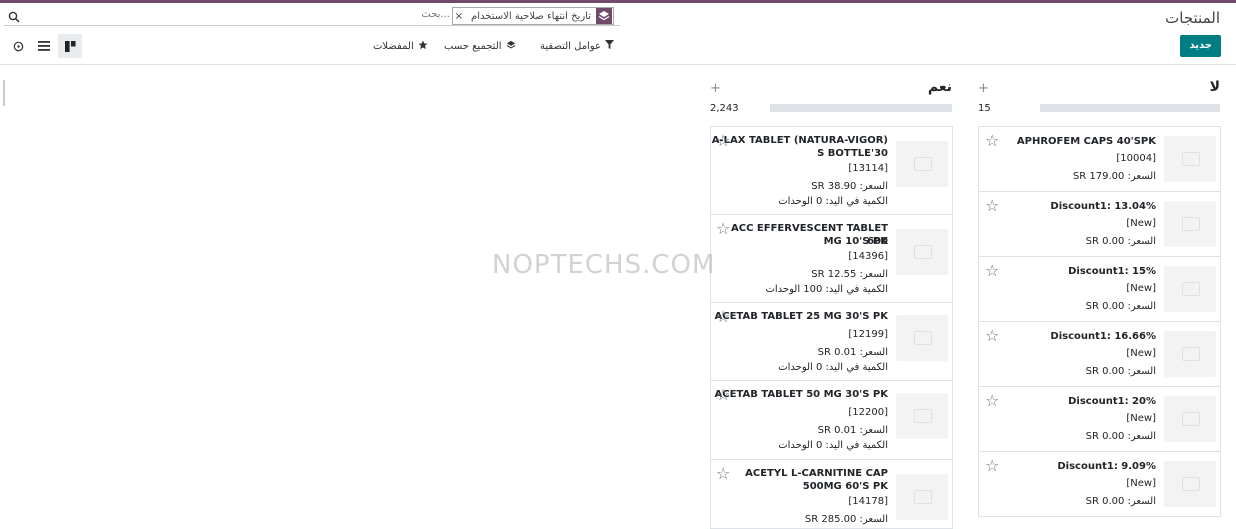 The image size is (1236, 529). Describe the element at coordinates (1112, 401) in the screenshot. I see `product-name: Discount1: 20%` at that location.